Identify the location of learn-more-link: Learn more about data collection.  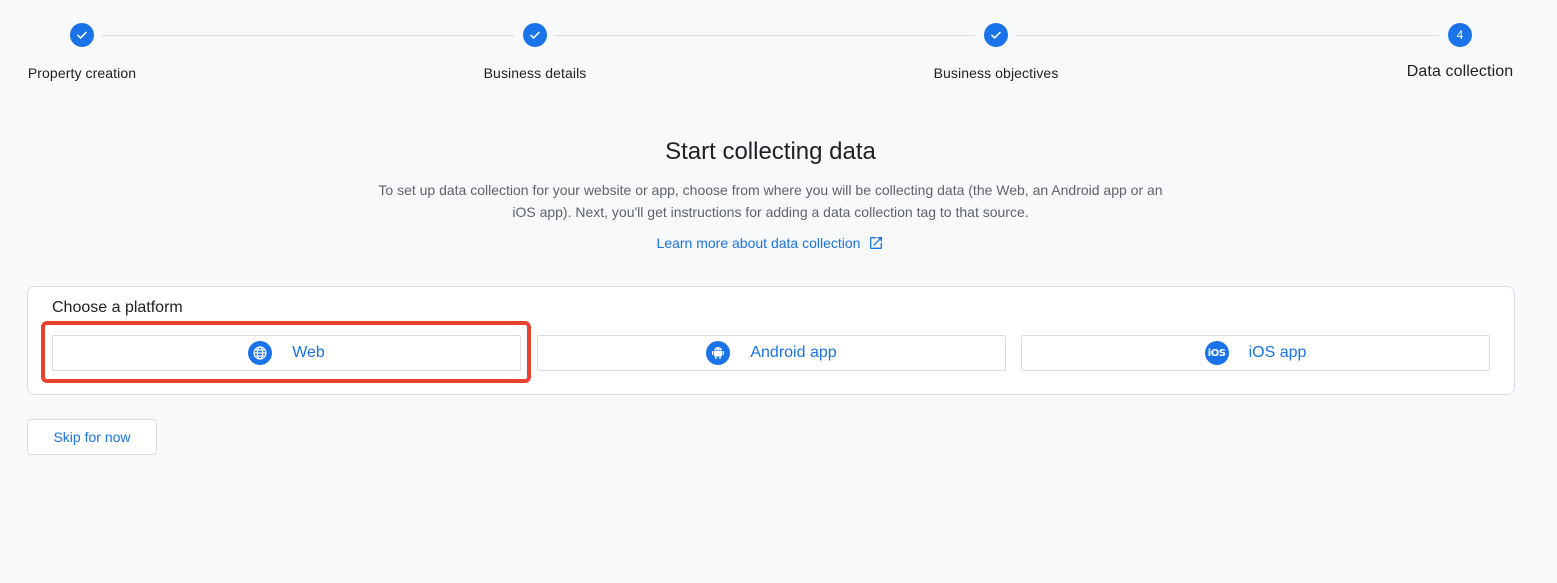
(770, 243).